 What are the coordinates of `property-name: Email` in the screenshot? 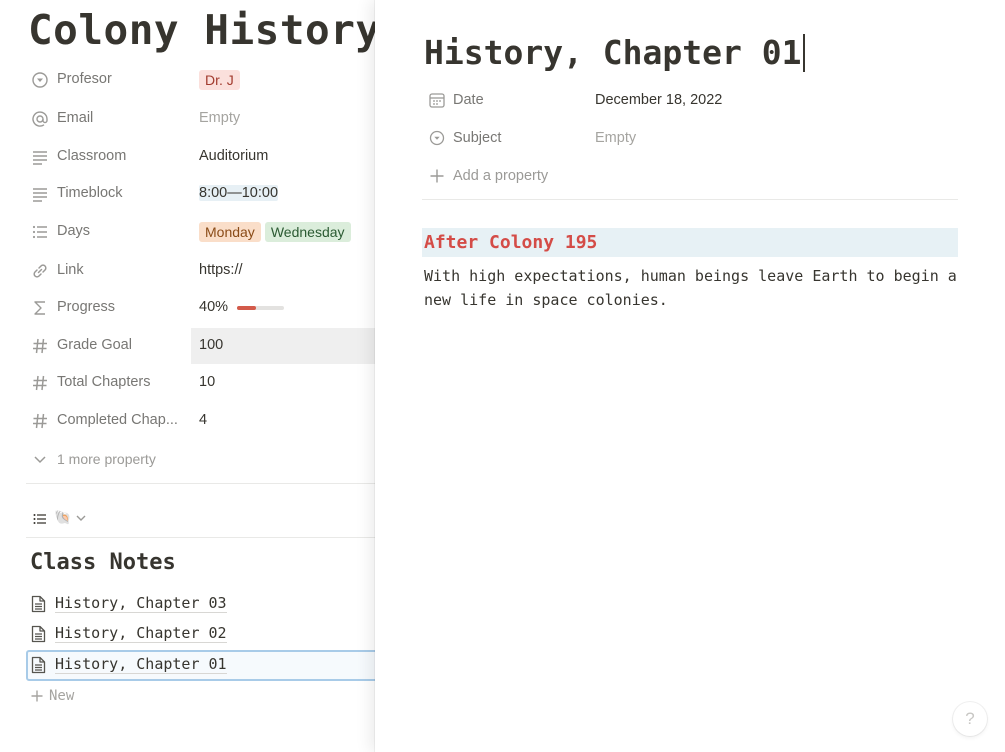 It's located at (75, 118).